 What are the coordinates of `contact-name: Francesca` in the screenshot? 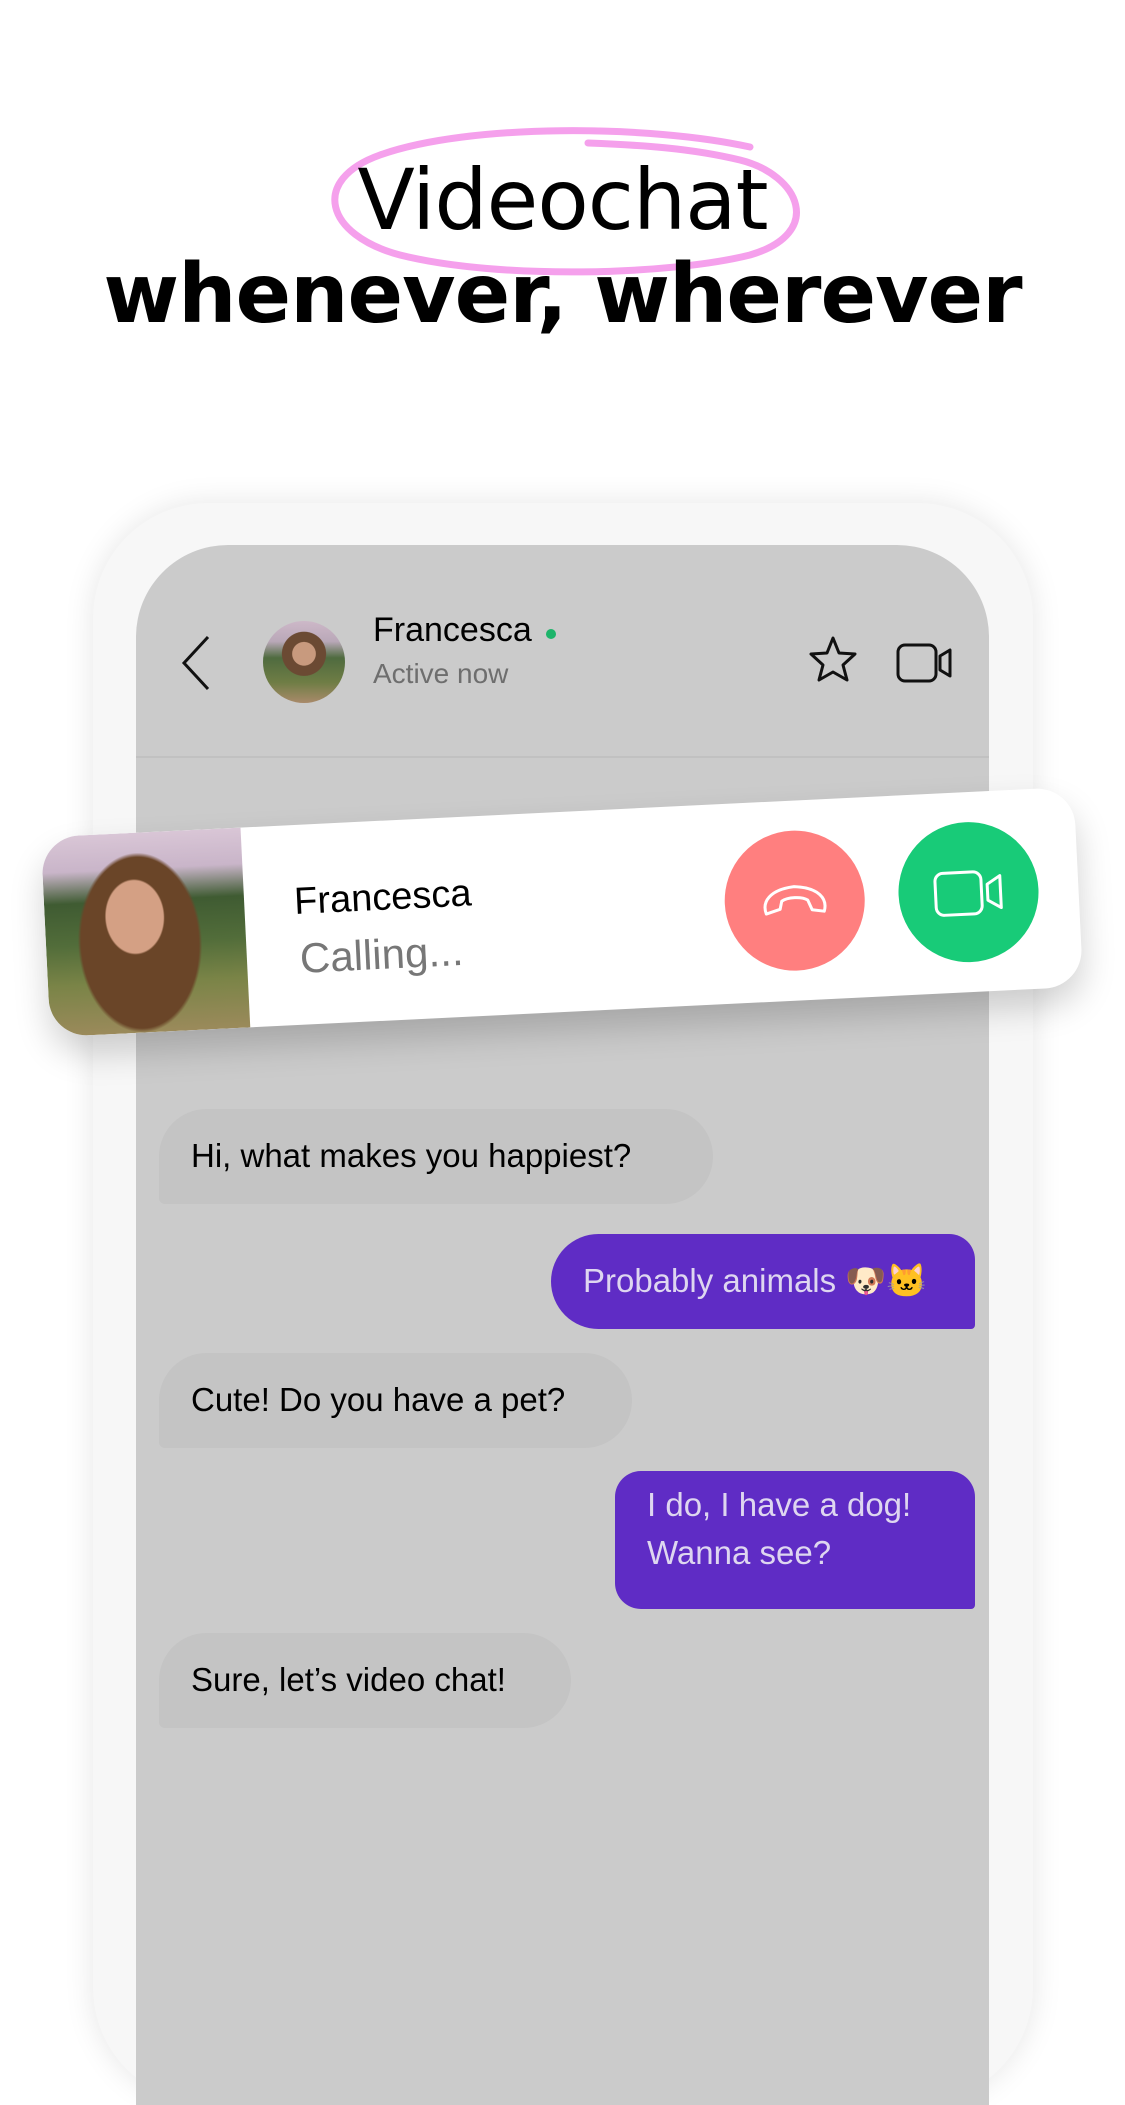 It's located at (452, 630).